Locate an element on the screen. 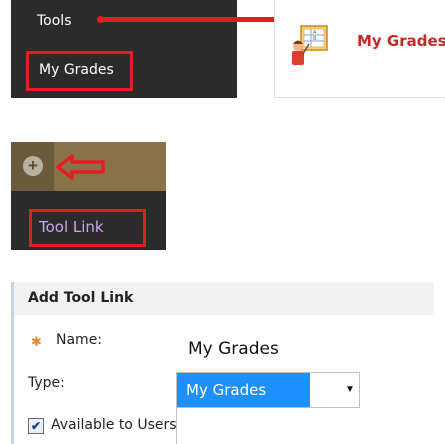  highlight-tool-link is located at coordinates (87, 228).